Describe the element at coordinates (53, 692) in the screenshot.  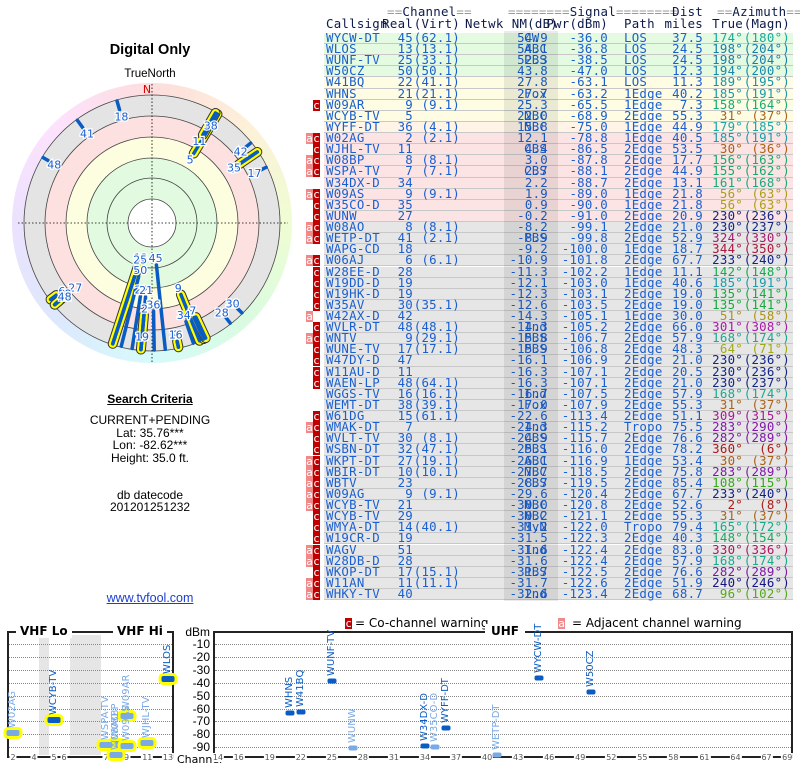
I see `station-marker-label: WCYB-TV` at that location.